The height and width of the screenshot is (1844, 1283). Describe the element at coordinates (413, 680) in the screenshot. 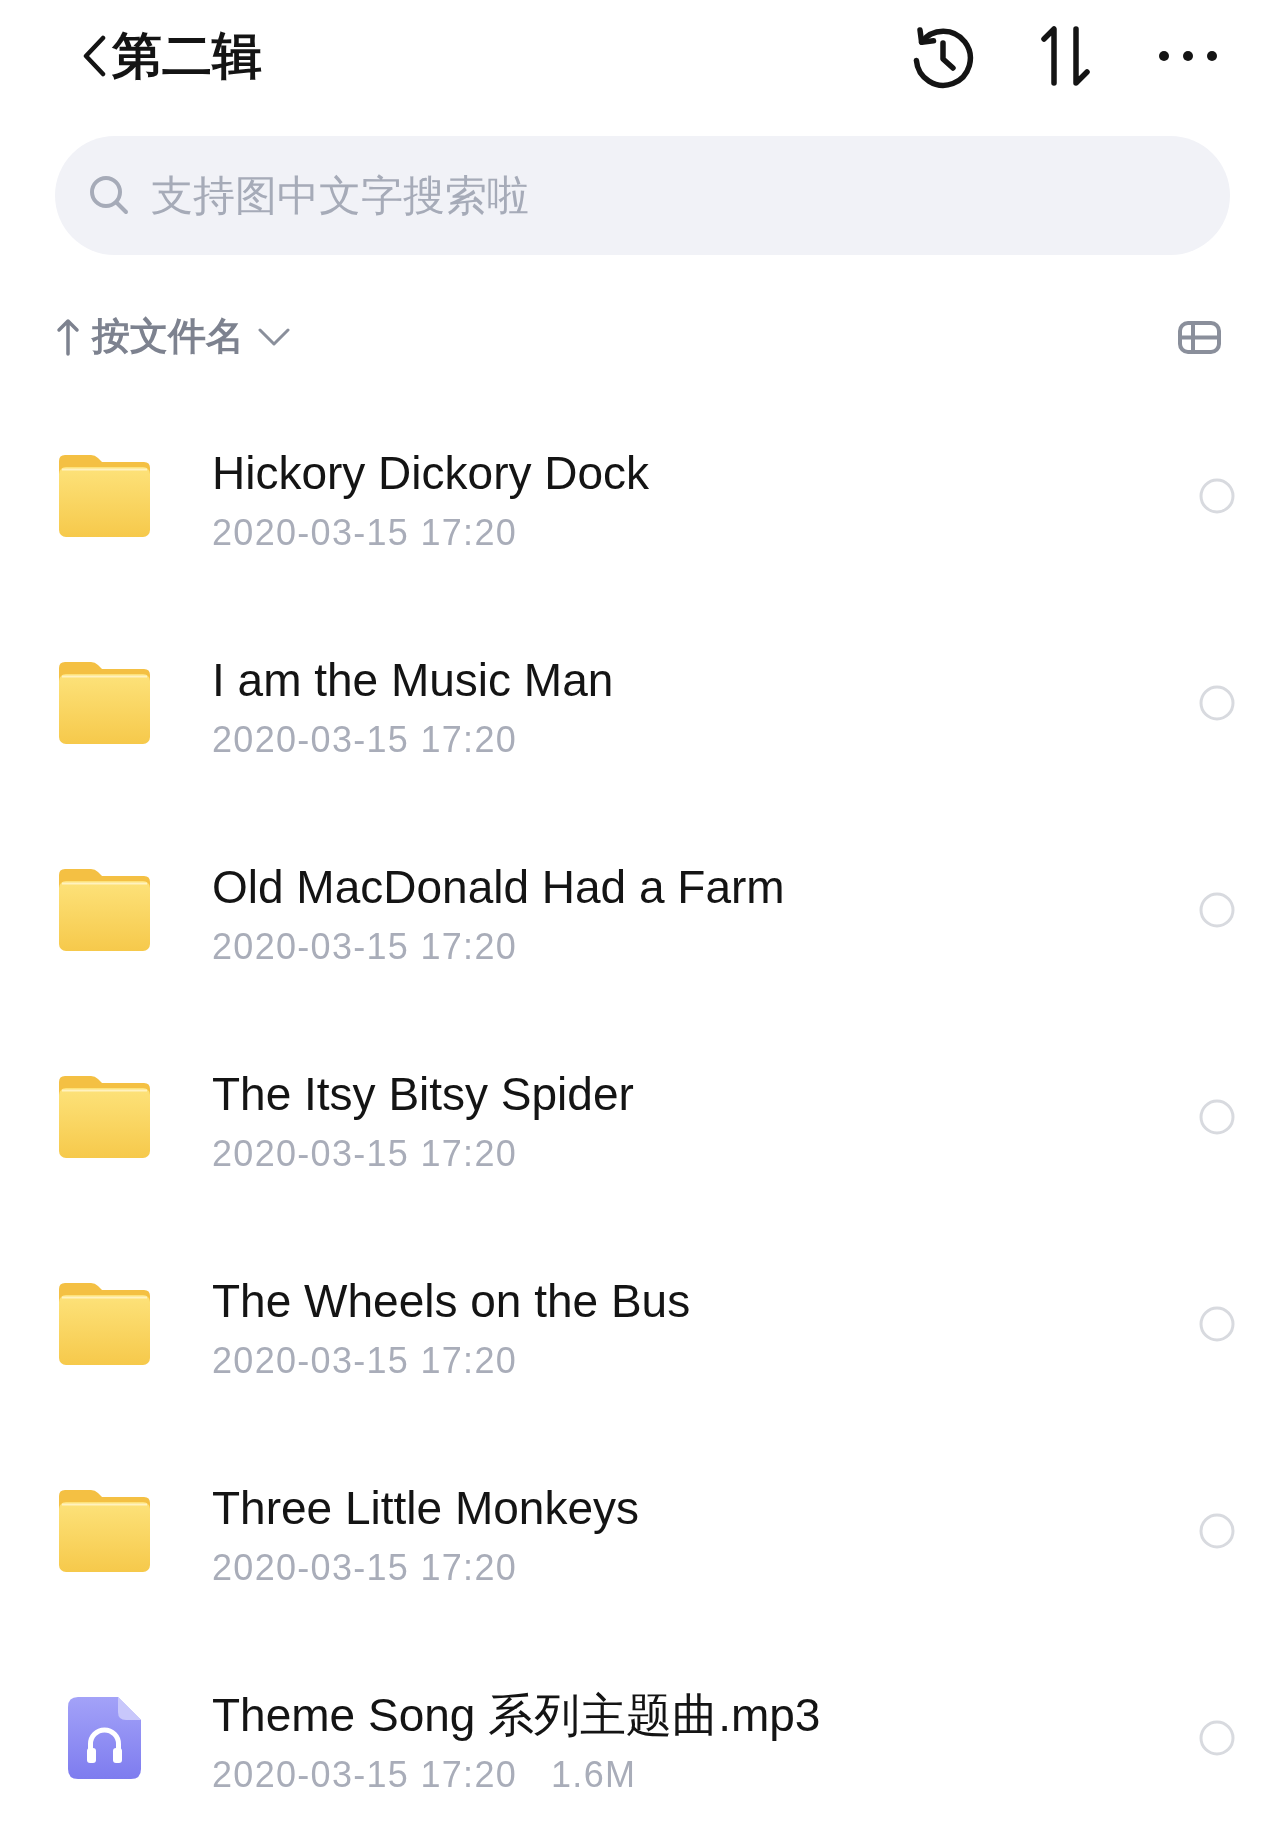

I see `file-name: I am the Music Man` at that location.